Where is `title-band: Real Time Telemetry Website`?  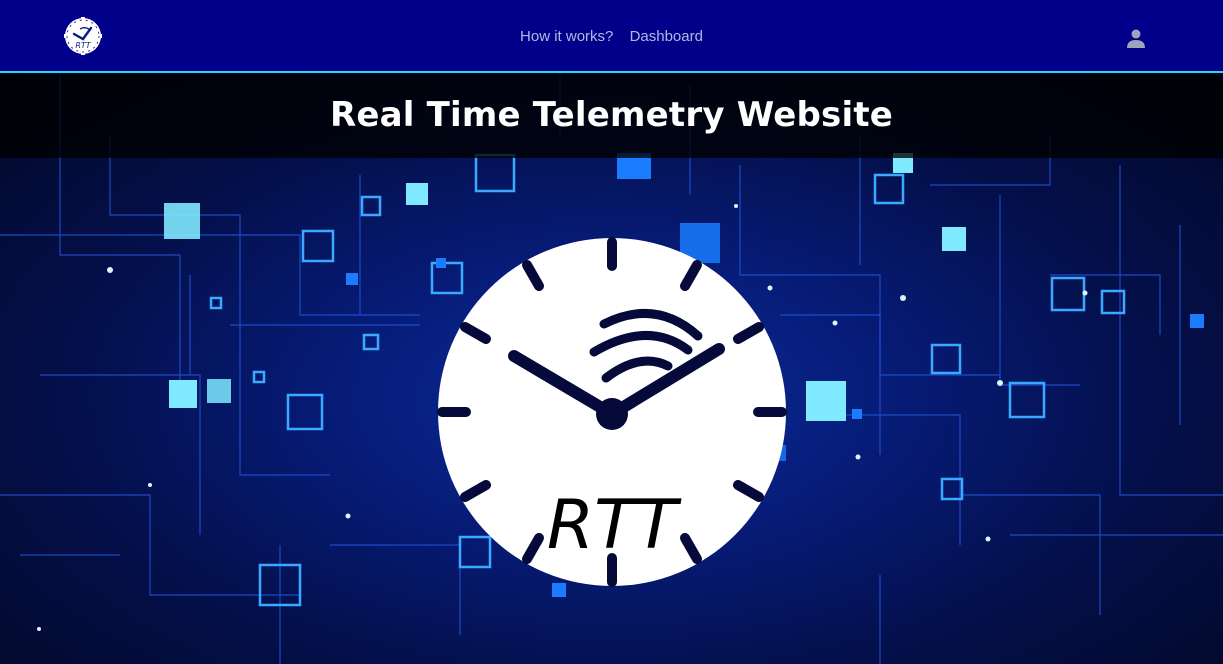
title-band: Real Time Telemetry Website is located at coordinates (611, 116).